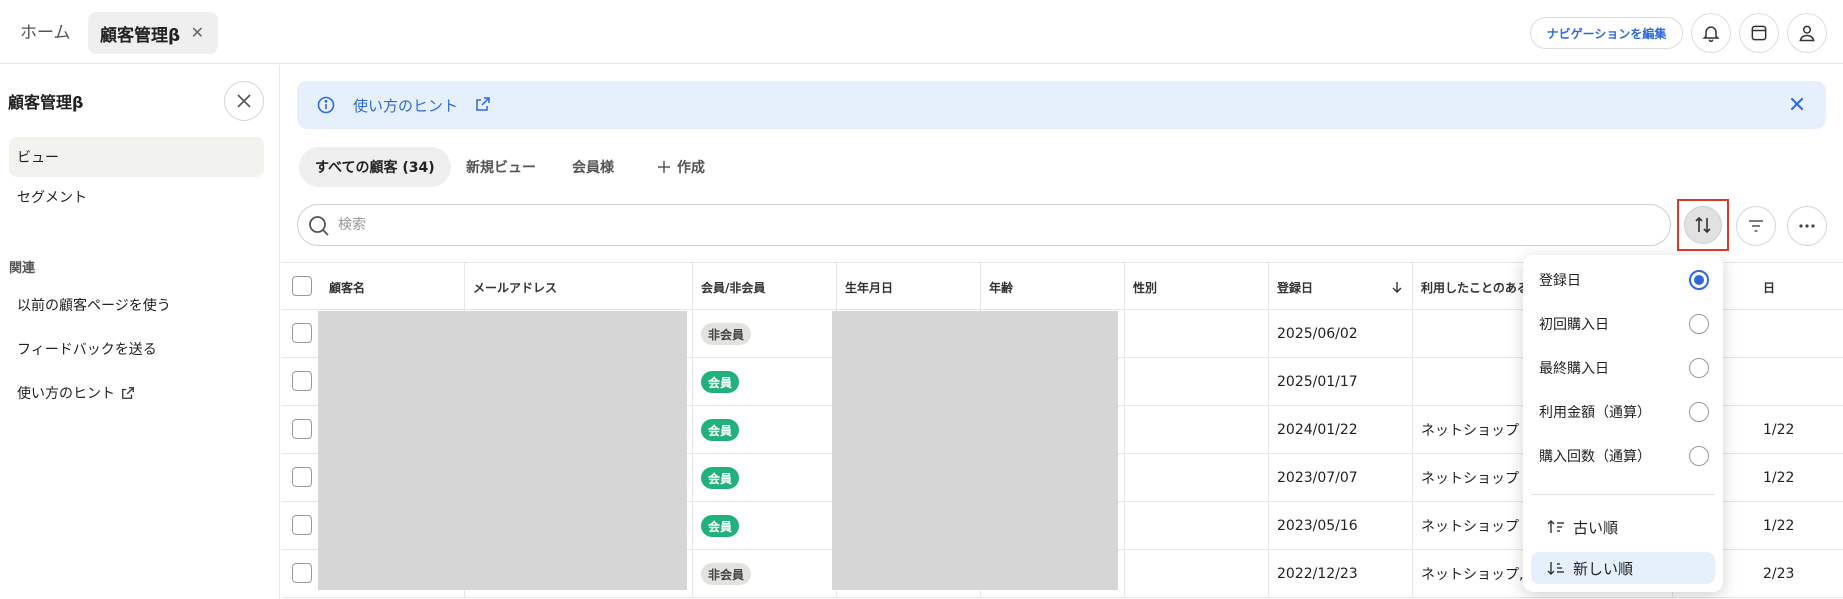  Describe the element at coordinates (1603, 568) in the screenshot. I see `sort-order-newest-label: 新しい順` at that location.